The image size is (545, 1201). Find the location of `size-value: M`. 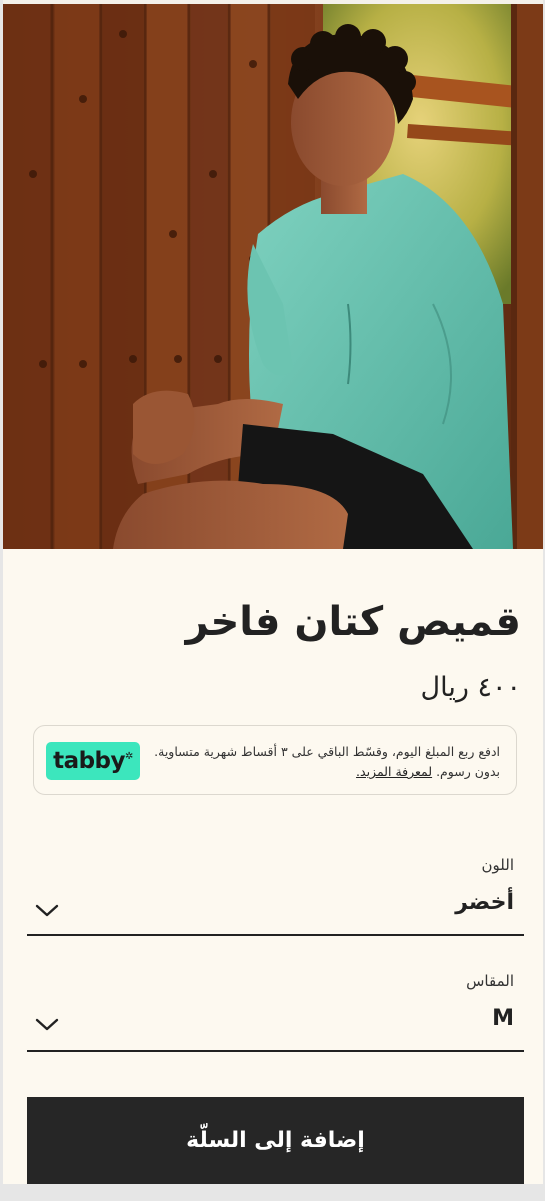

size-value: M is located at coordinates (503, 1018).